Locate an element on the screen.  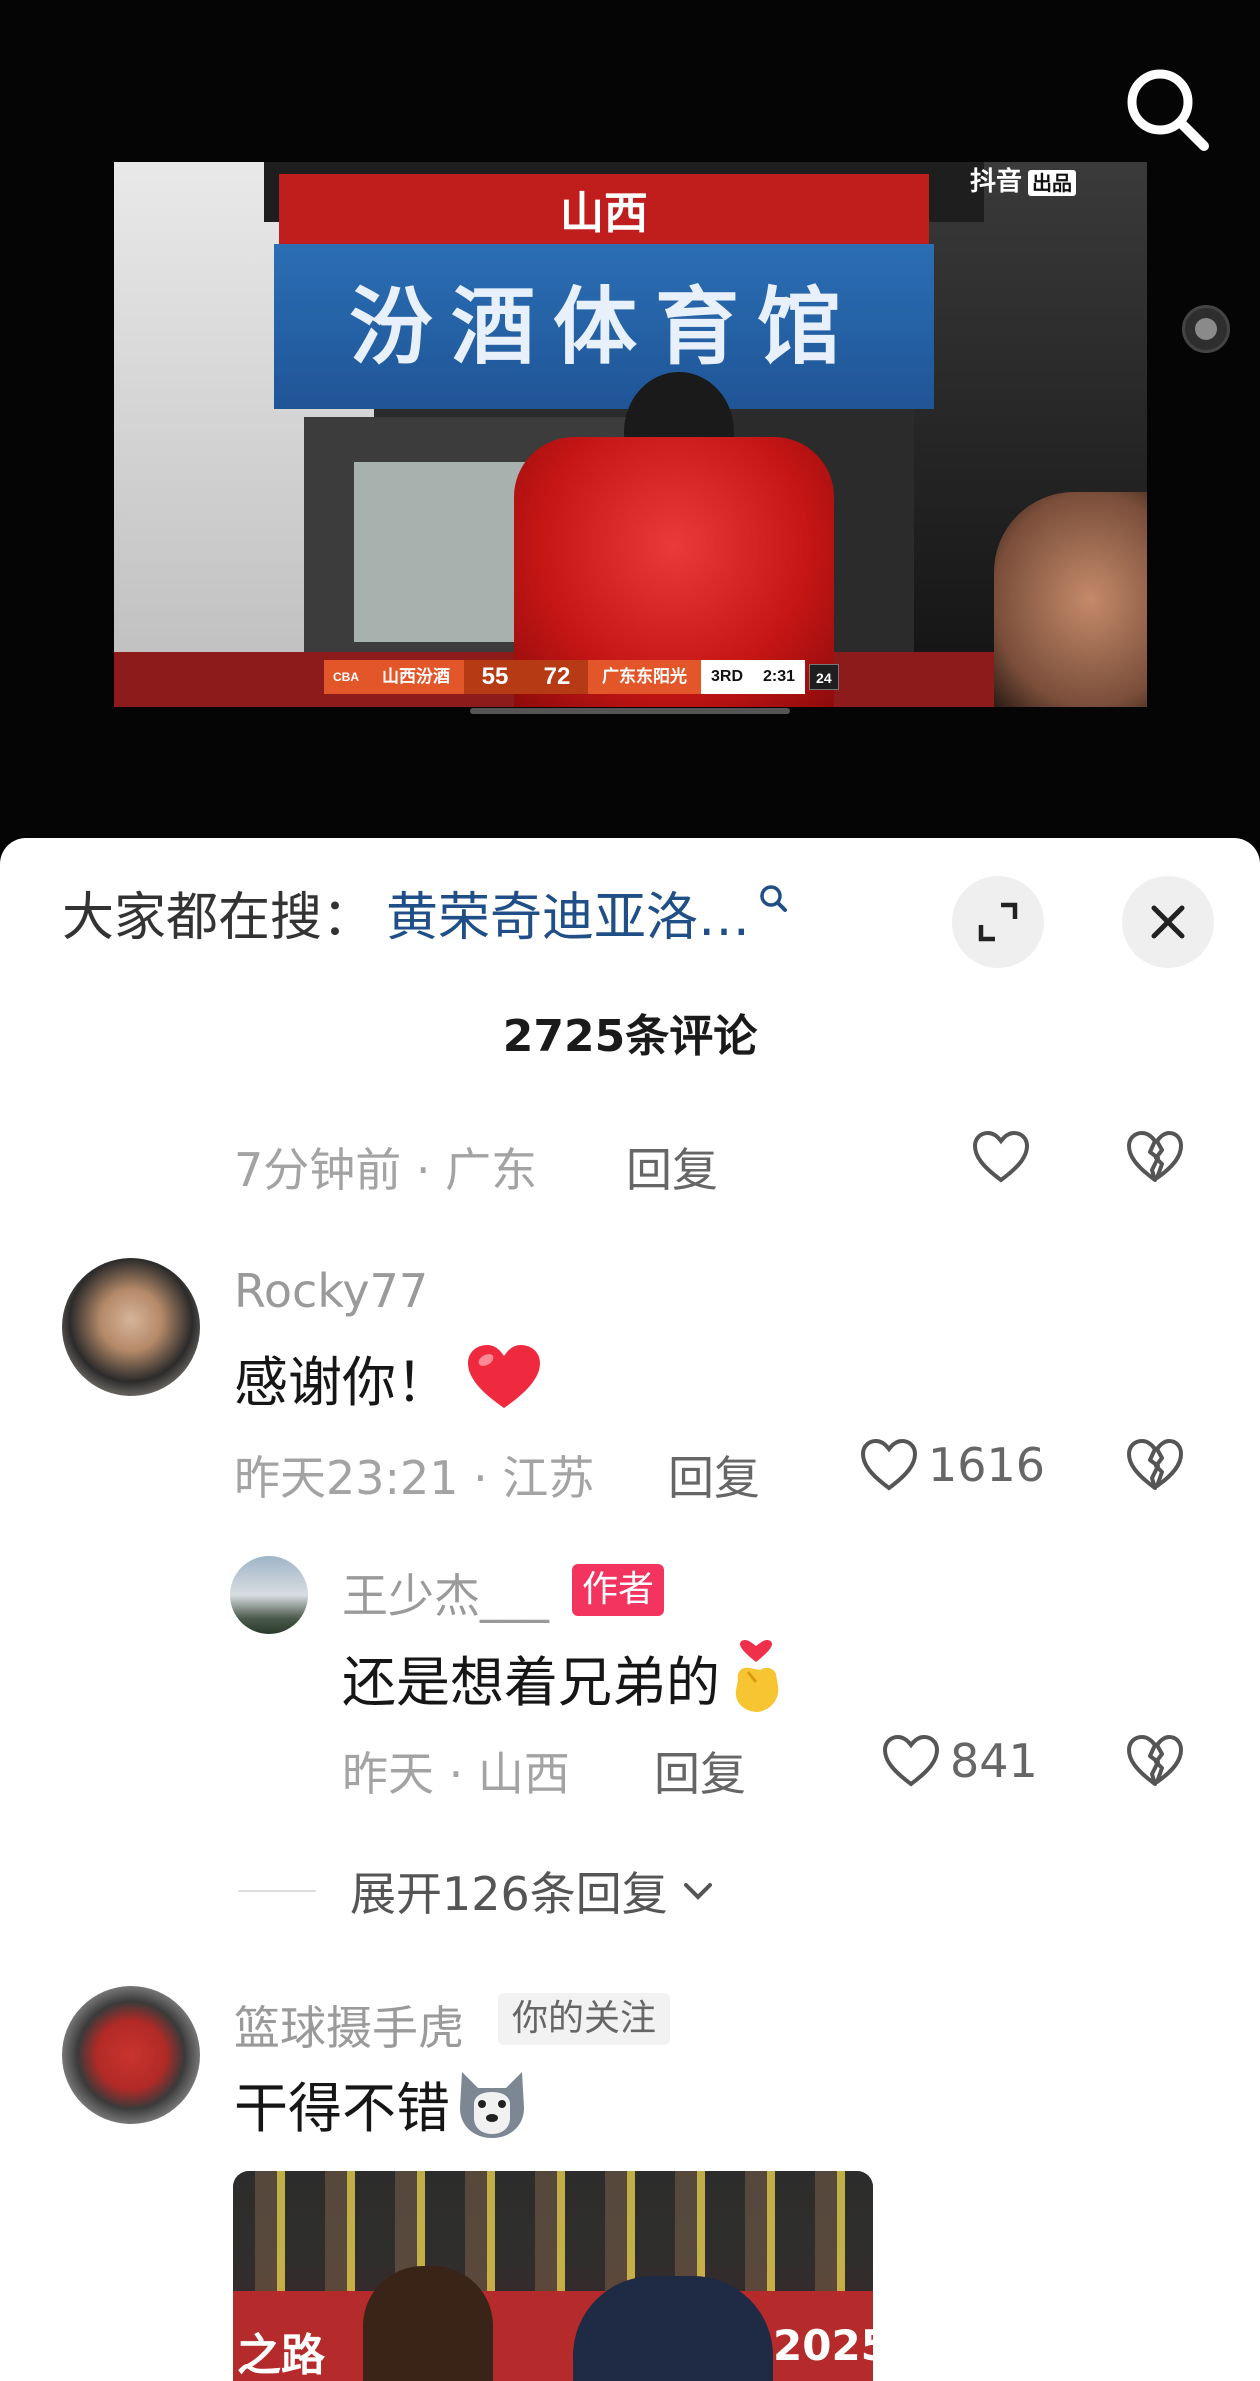
comment-text: 干得不错 is located at coordinates (382, 2103).